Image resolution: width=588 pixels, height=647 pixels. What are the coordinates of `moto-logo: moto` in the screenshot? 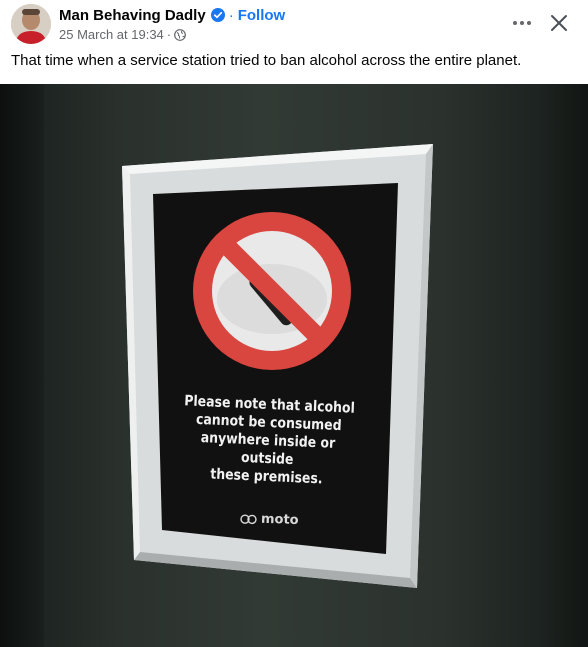 It's located at (269, 519).